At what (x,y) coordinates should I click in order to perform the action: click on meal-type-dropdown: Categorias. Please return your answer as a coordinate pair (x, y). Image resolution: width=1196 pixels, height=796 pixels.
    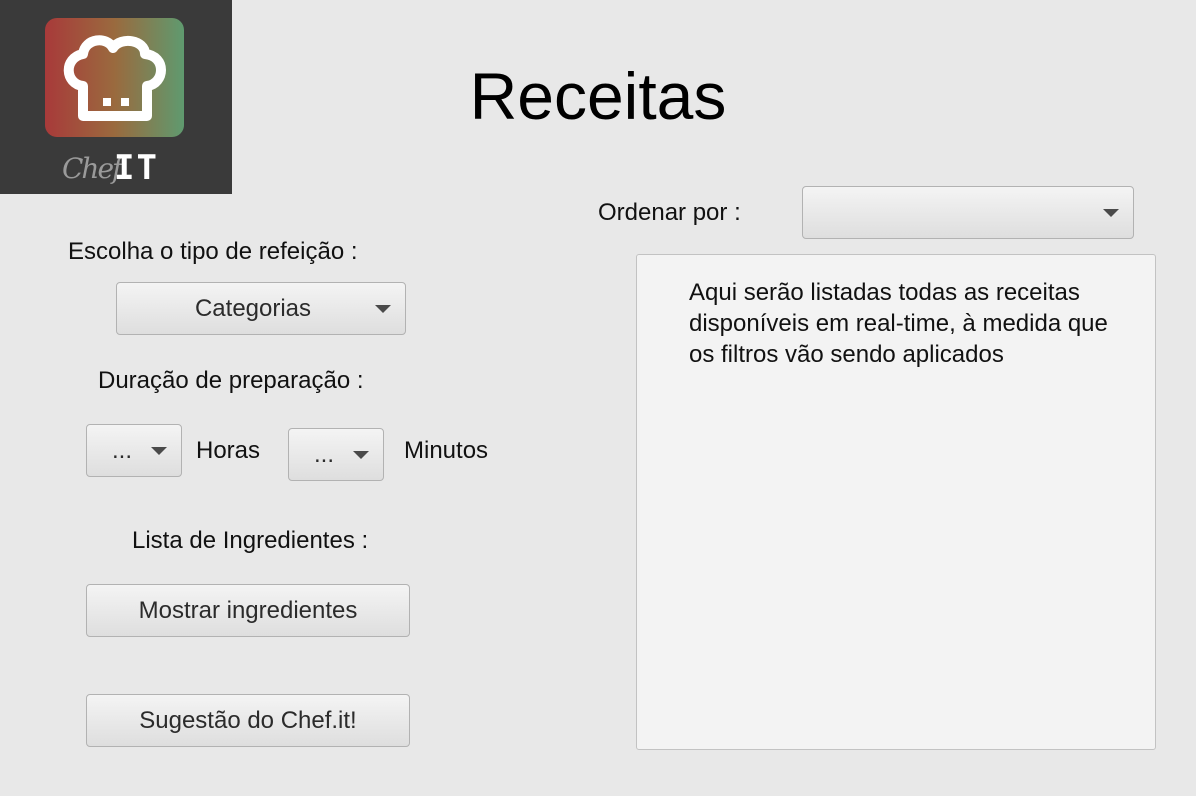
    Looking at the image, I should click on (261, 308).